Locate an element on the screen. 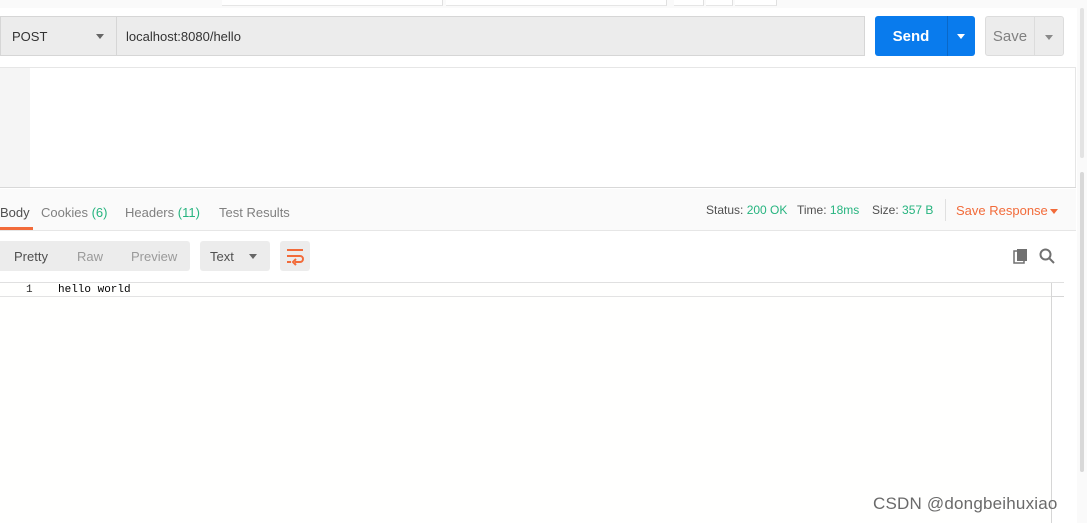  view-mode-group: Pretty Raw Preview is located at coordinates (95, 256).